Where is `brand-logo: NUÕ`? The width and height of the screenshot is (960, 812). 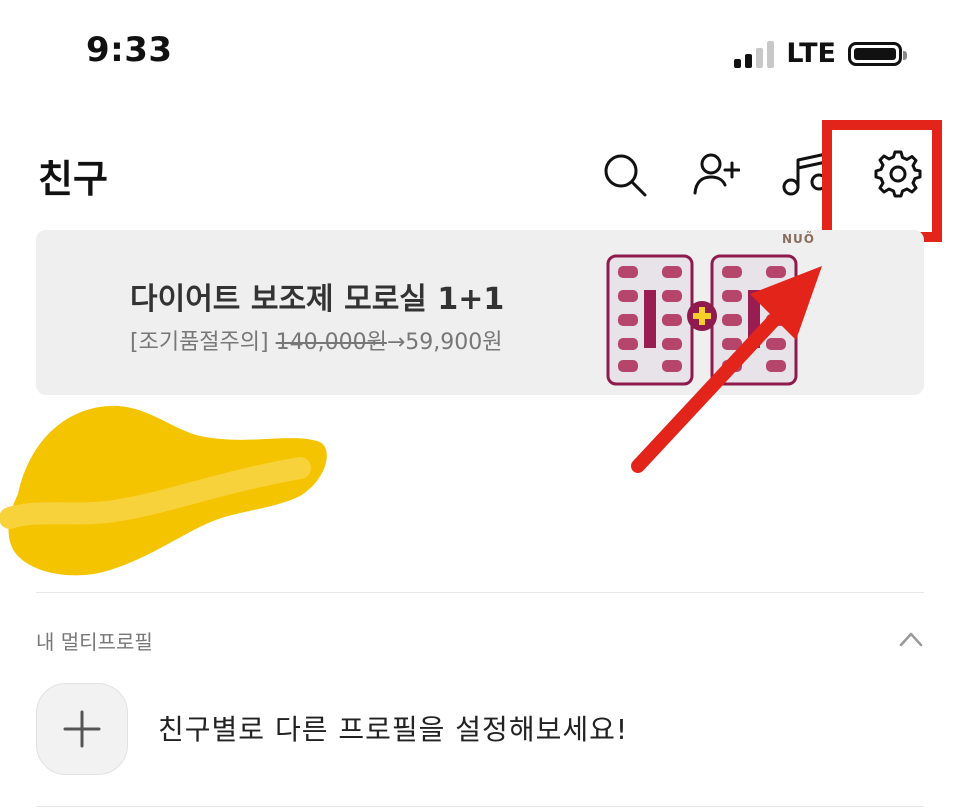 brand-logo: NUÕ is located at coordinates (798, 239).